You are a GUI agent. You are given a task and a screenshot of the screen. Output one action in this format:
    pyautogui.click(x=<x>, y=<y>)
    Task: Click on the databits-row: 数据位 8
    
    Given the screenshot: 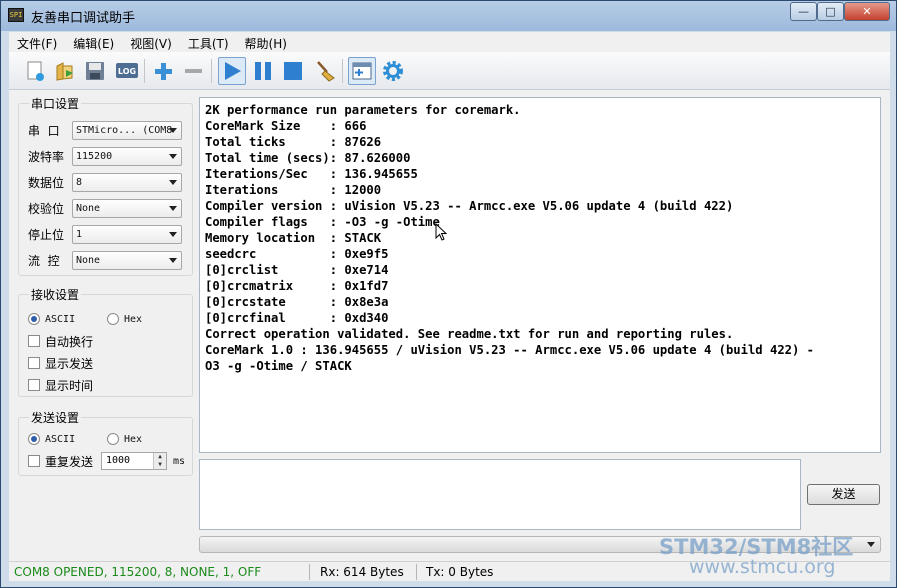 What is the action you would take?
    pyautogui.click(x=105, y=182)
    